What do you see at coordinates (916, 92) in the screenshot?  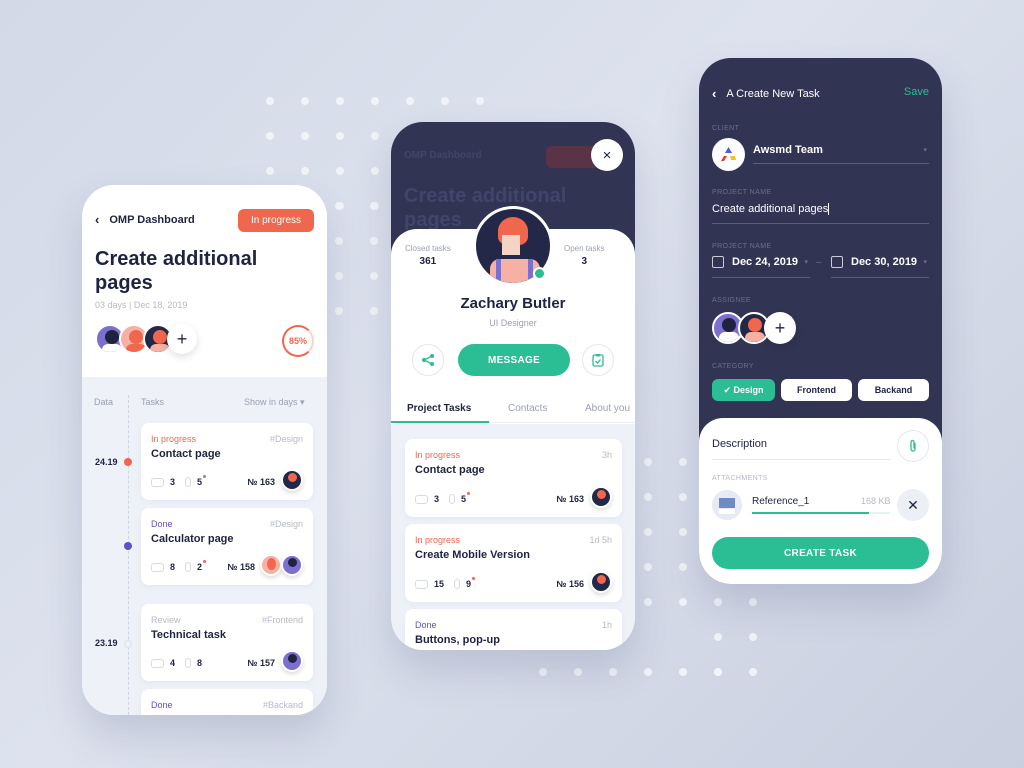 I see `save-button: Save` at bounding box center [916, 92].